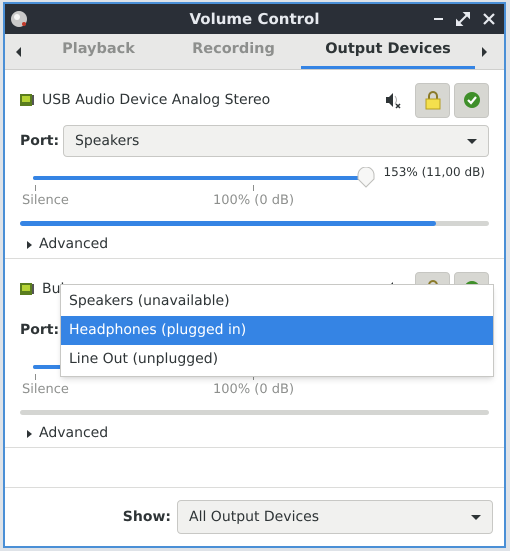  I want to click on checkmark-icon, so click(471, 100).